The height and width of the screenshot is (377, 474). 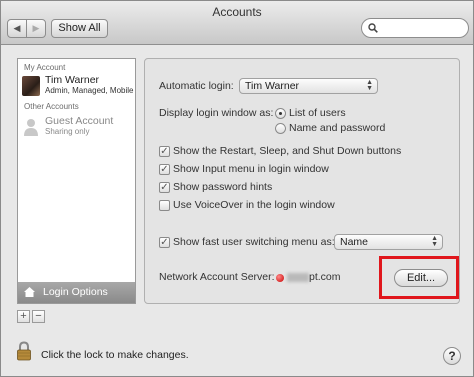 What do you see at coordinates (337, 128) in the screenshot?
I see `radio-name-and-password-label: Name and password` at bounding box center [337, 128].